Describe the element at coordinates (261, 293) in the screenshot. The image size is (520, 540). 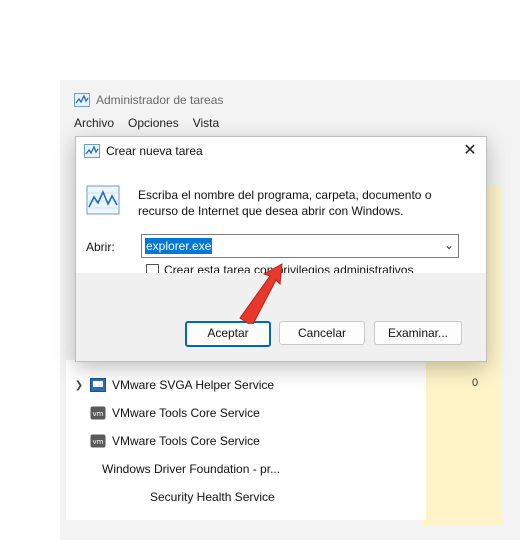
I see `annotation-arrow-icon` at that location.